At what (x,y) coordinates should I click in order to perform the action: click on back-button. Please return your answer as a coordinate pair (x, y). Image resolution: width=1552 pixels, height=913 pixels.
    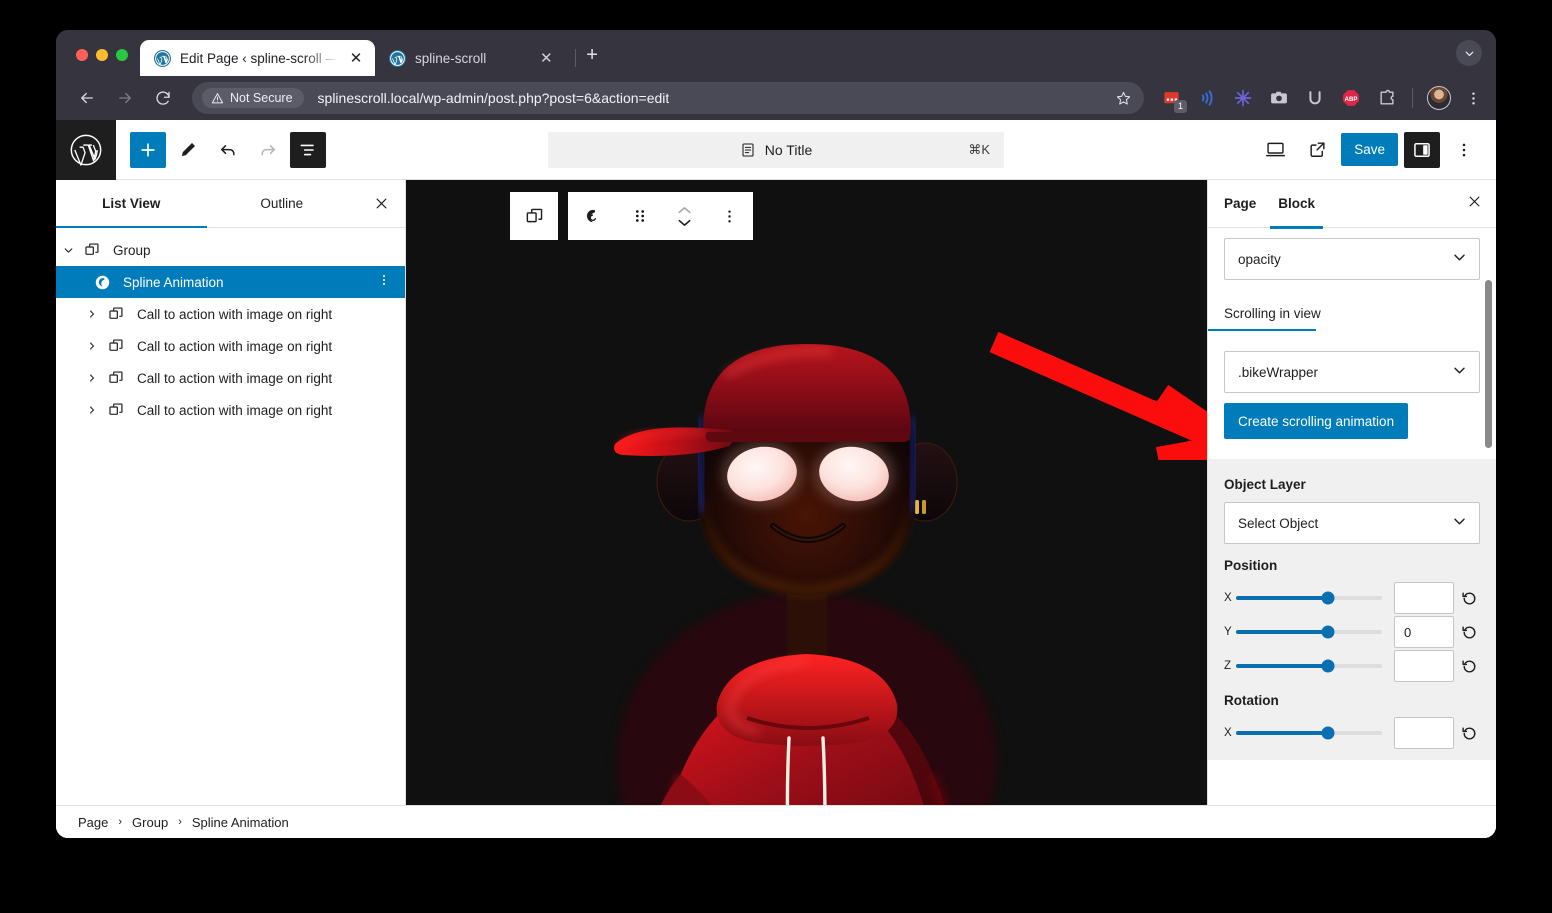
    Looking at the image, I should click on (87, 98).